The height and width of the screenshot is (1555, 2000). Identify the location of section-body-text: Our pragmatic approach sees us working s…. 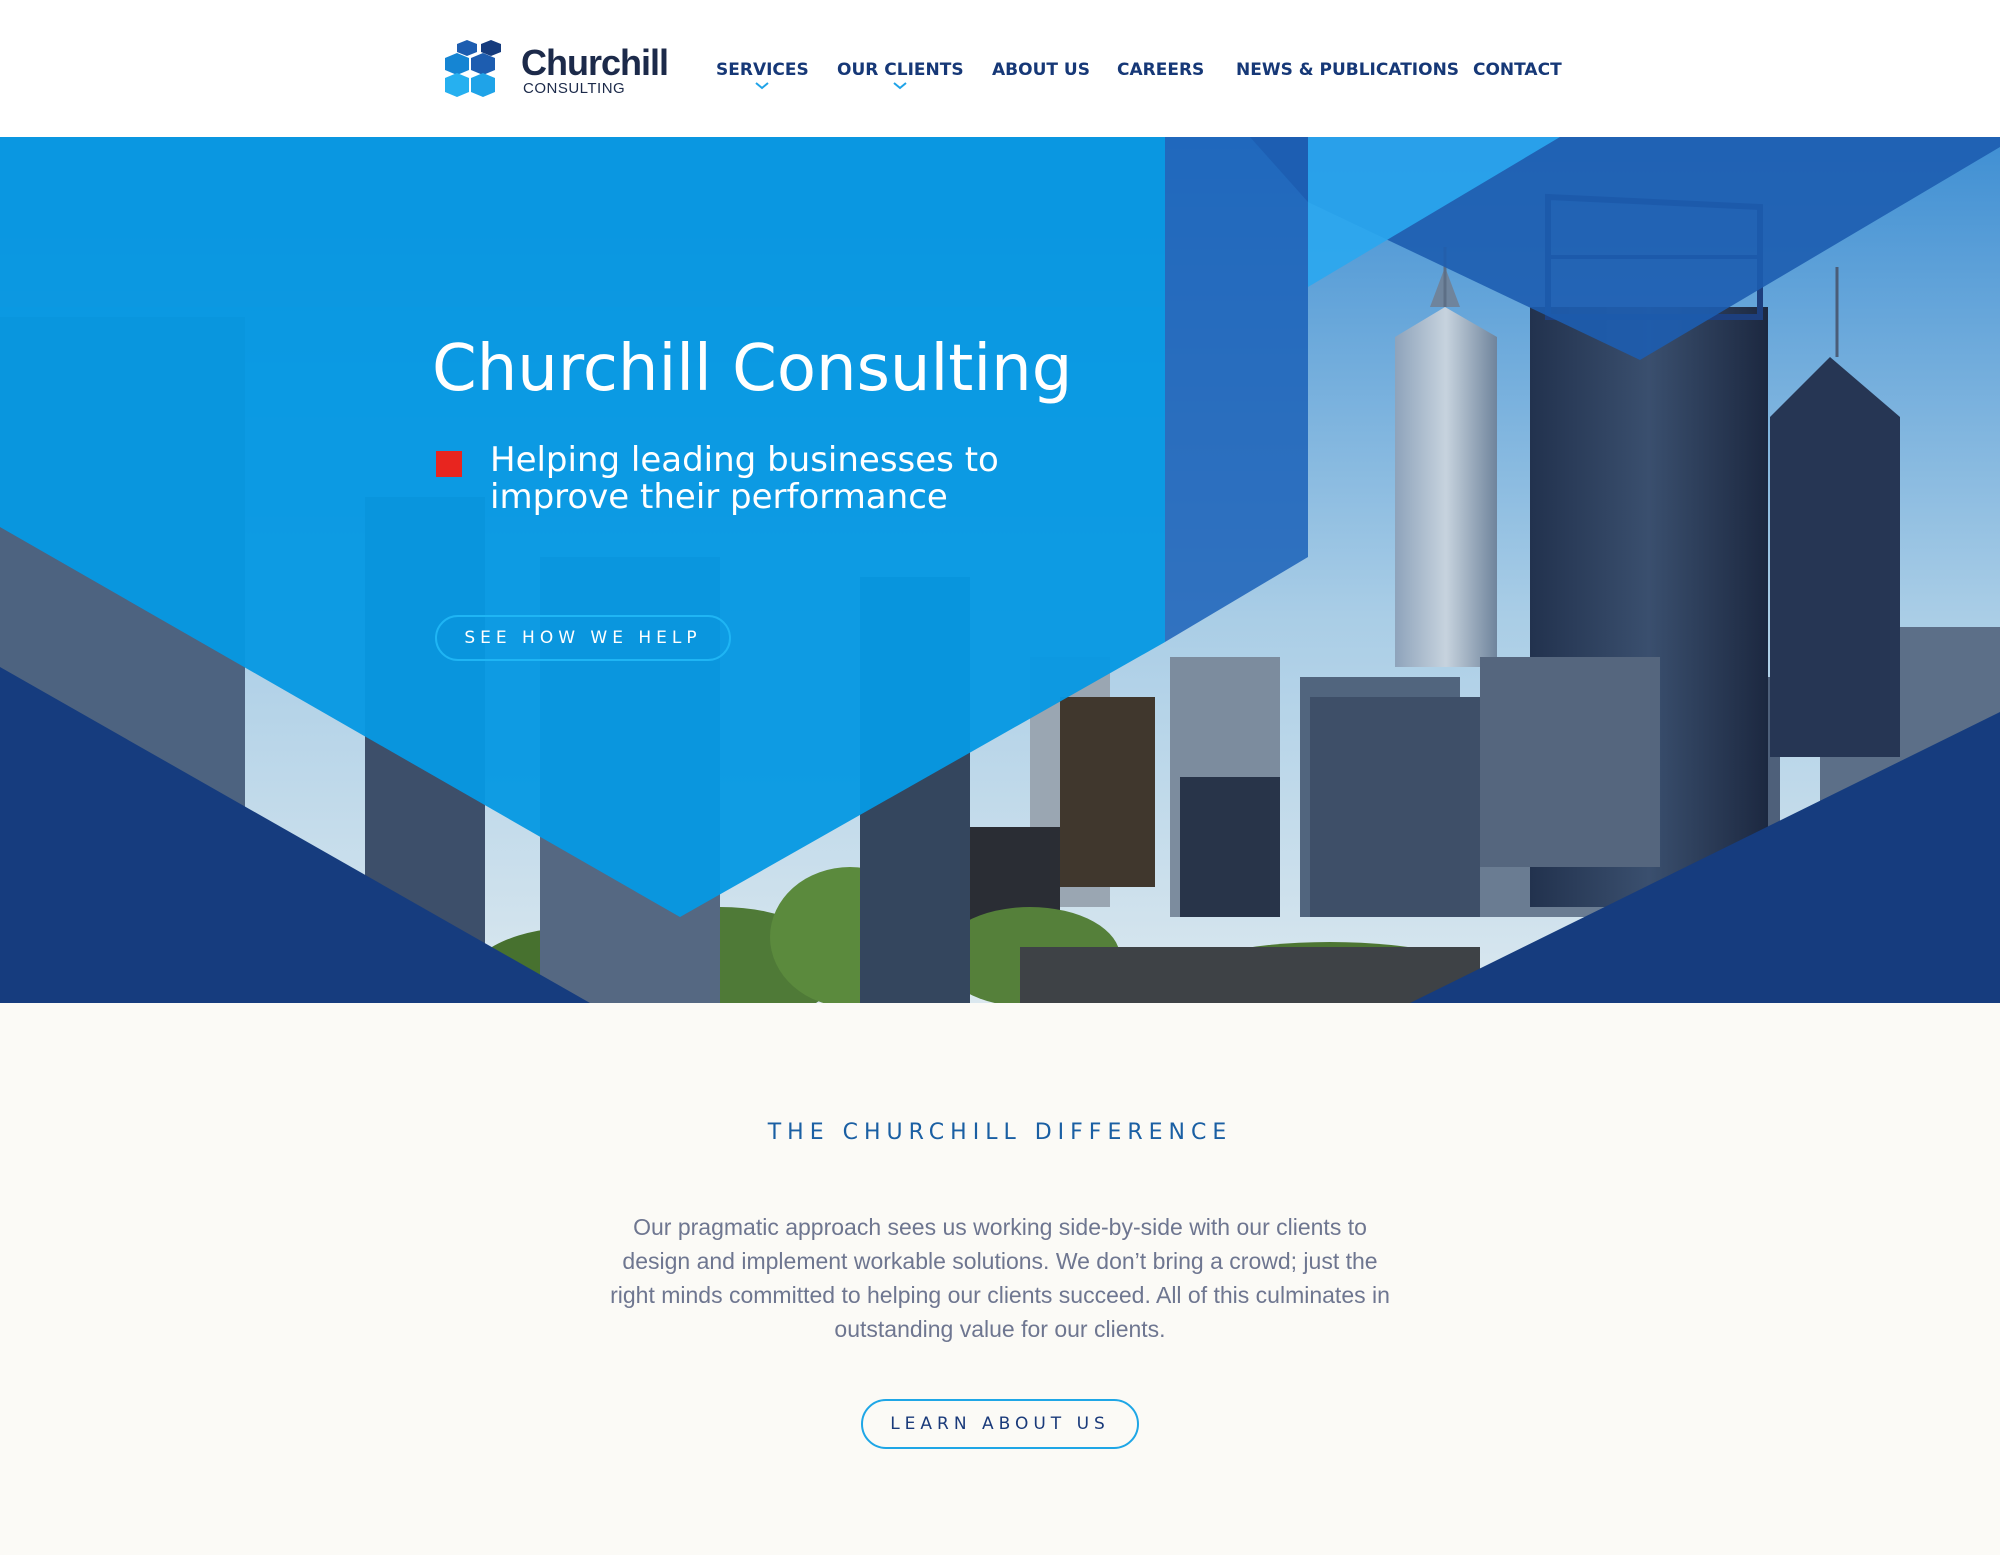
(1000, 1278).